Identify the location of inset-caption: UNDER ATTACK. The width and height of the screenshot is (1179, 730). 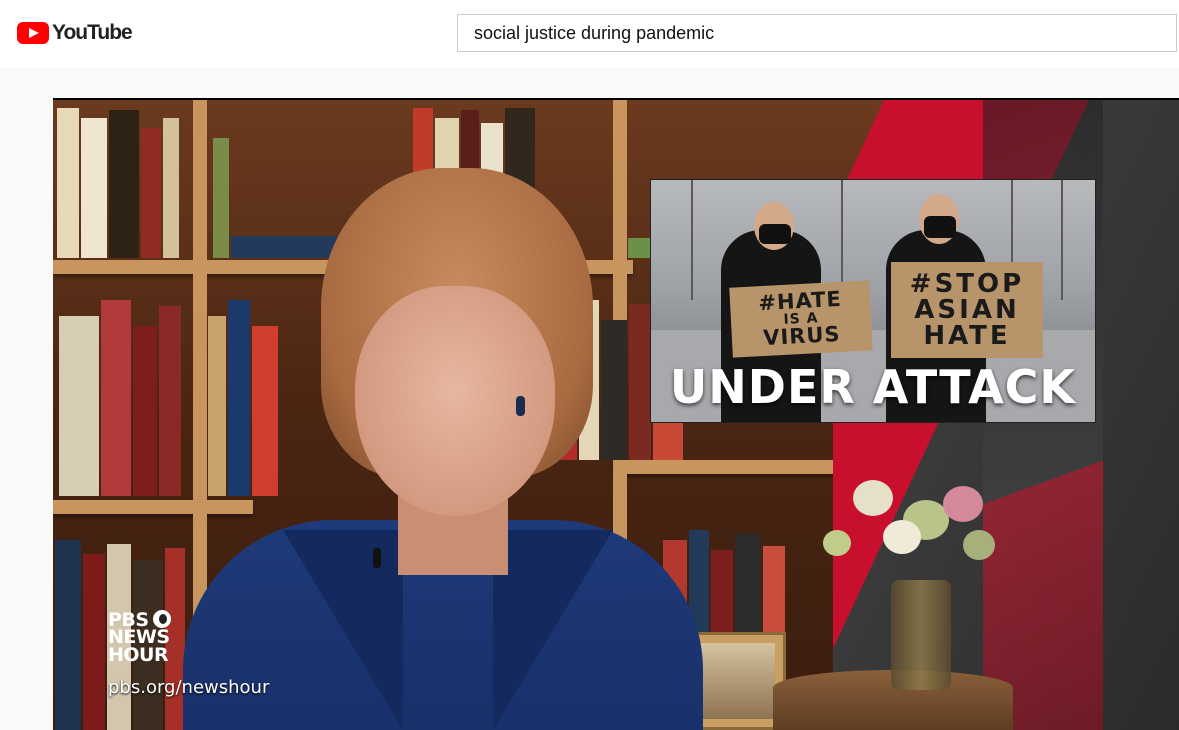
(873, 387).